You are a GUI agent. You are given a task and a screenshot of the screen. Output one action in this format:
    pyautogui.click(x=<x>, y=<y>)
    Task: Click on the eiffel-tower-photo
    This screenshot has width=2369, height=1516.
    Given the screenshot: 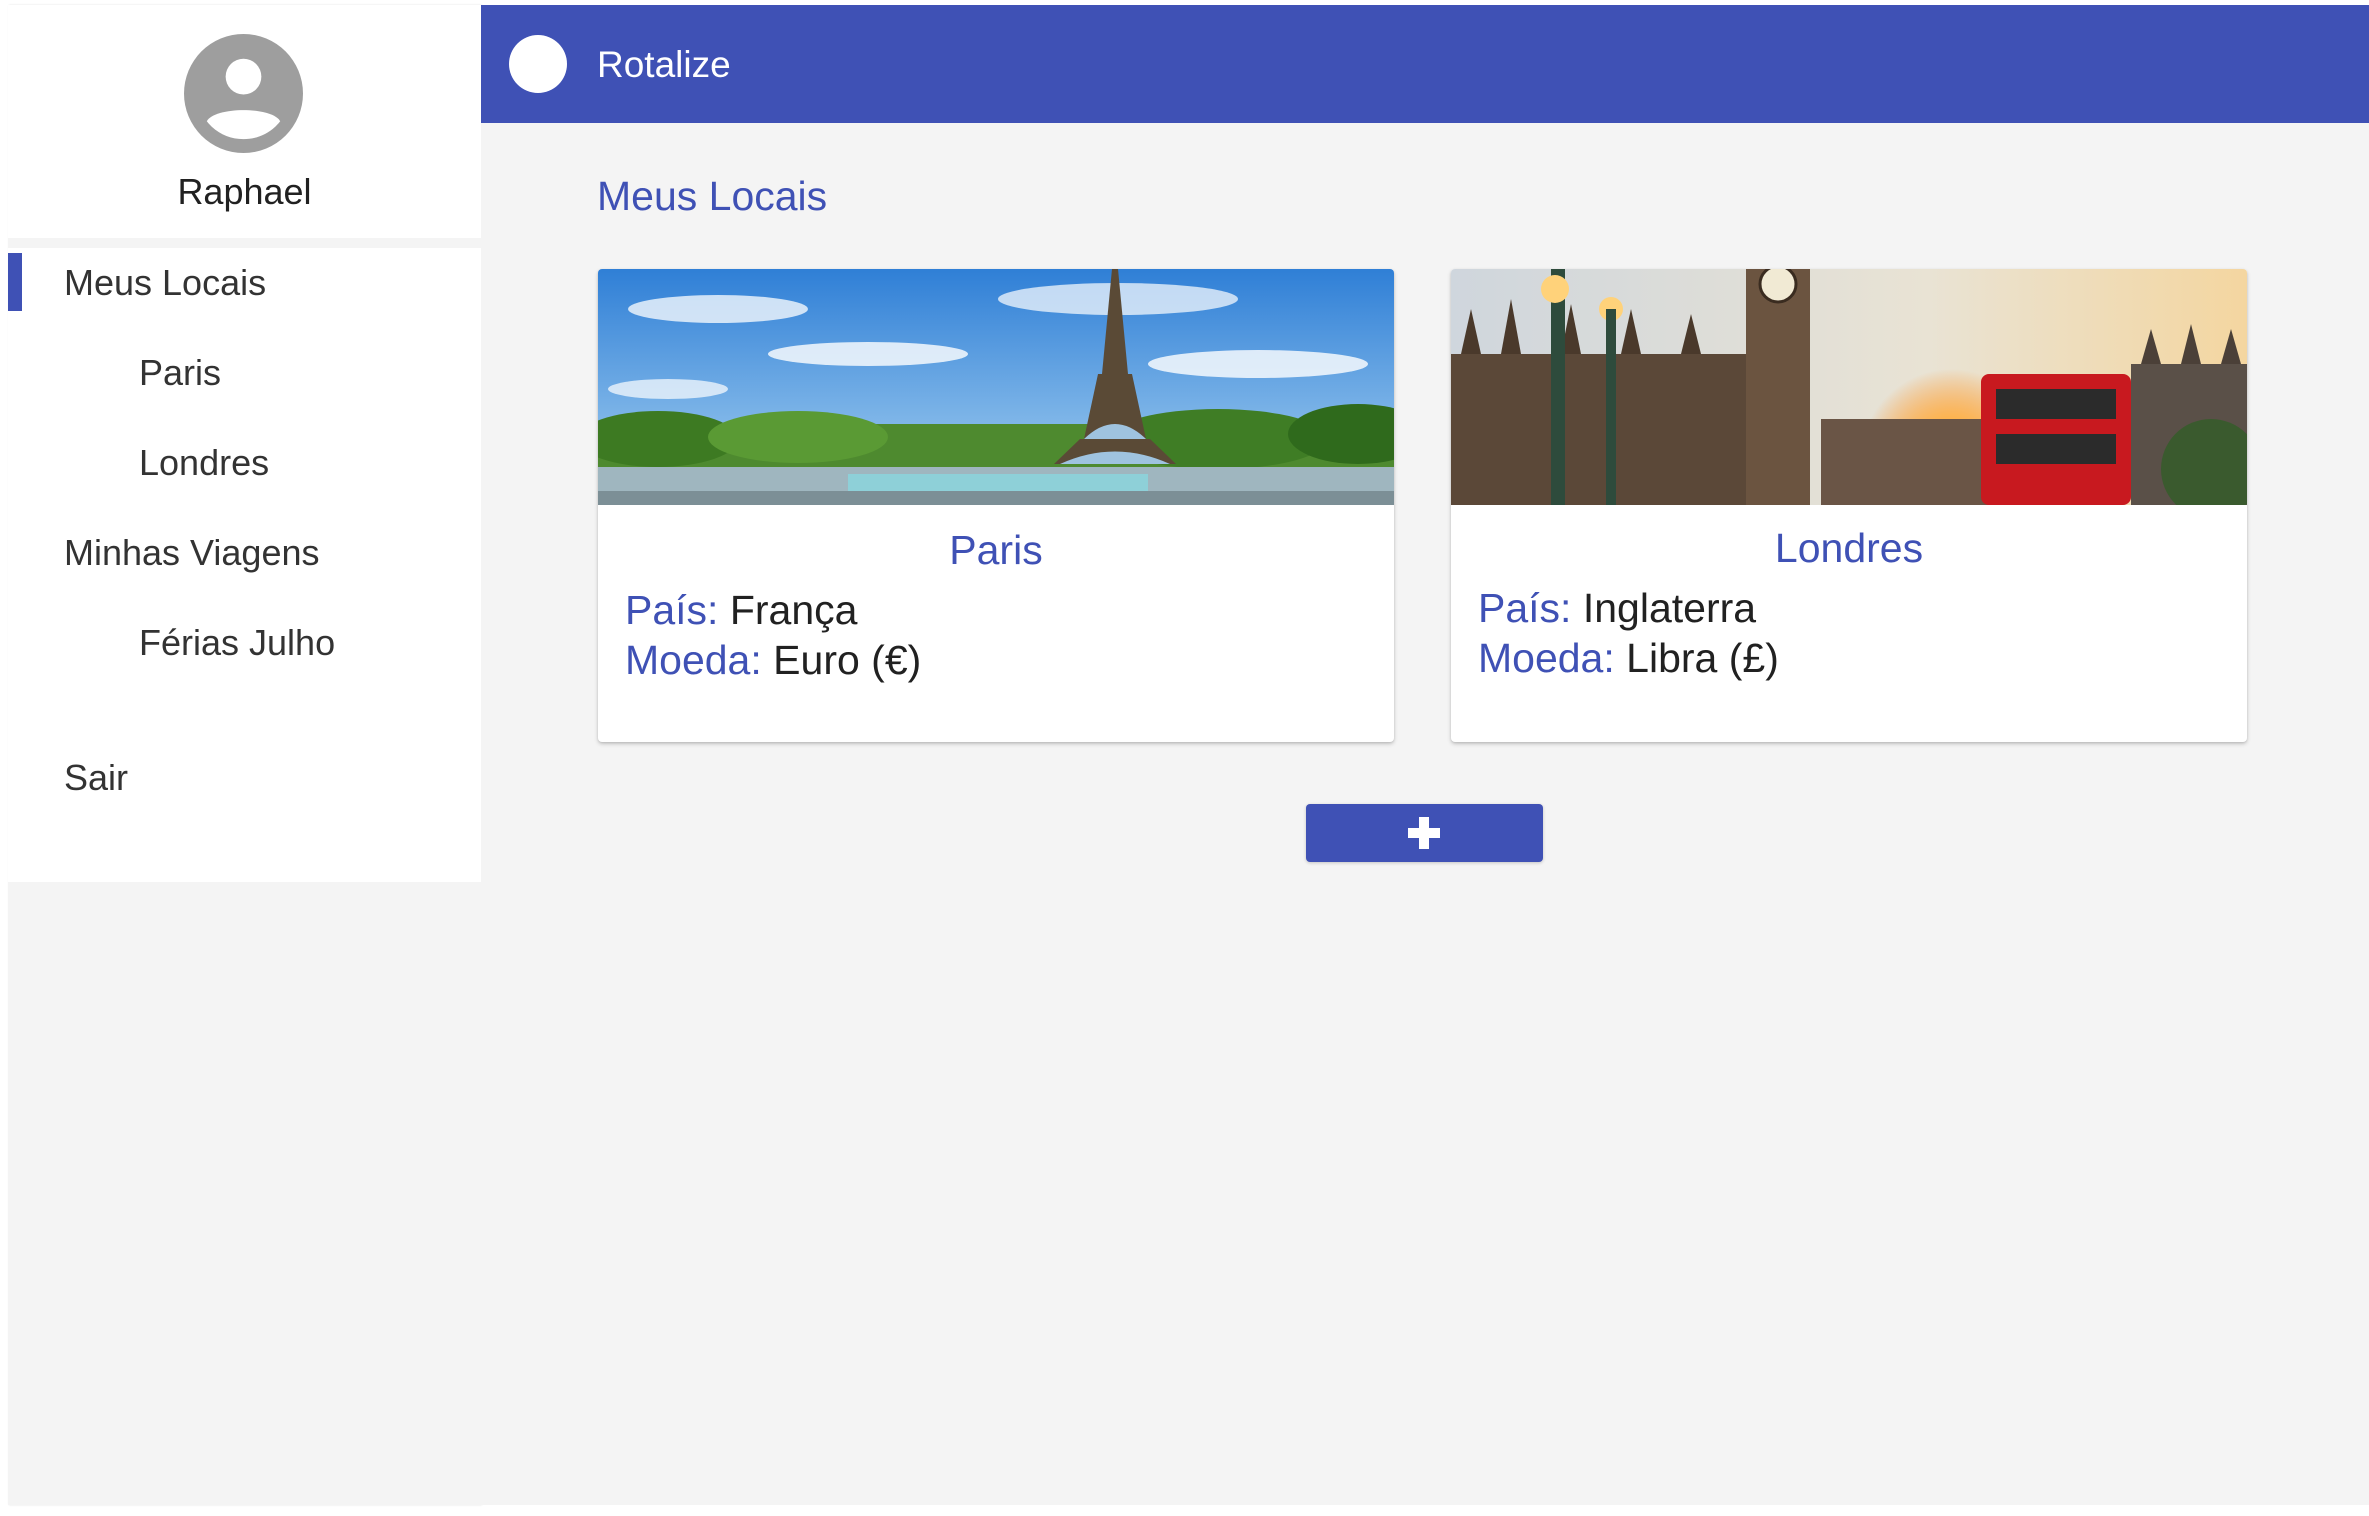 What is the action you would take?
    pyautogui.click(x=996, y=387)
    